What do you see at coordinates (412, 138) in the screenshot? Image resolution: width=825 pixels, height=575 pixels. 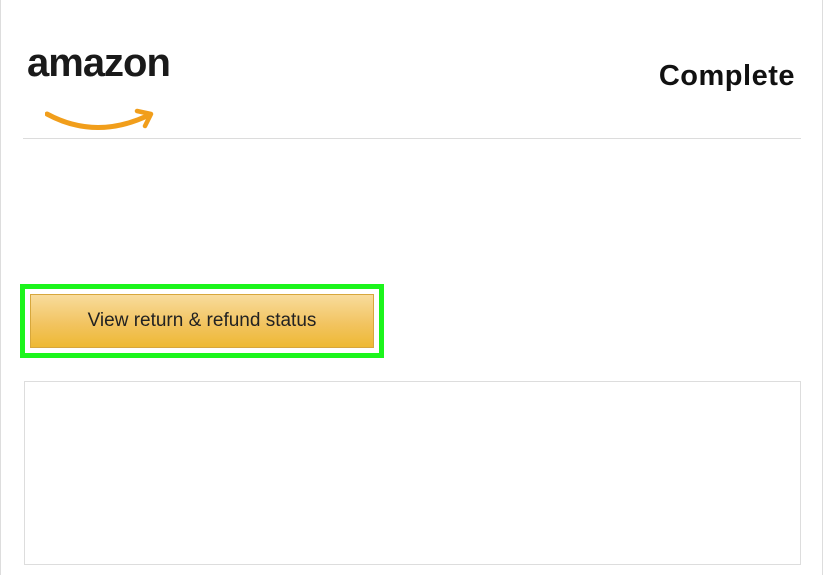 I see `header-divider` at bounding box center [412, 138].